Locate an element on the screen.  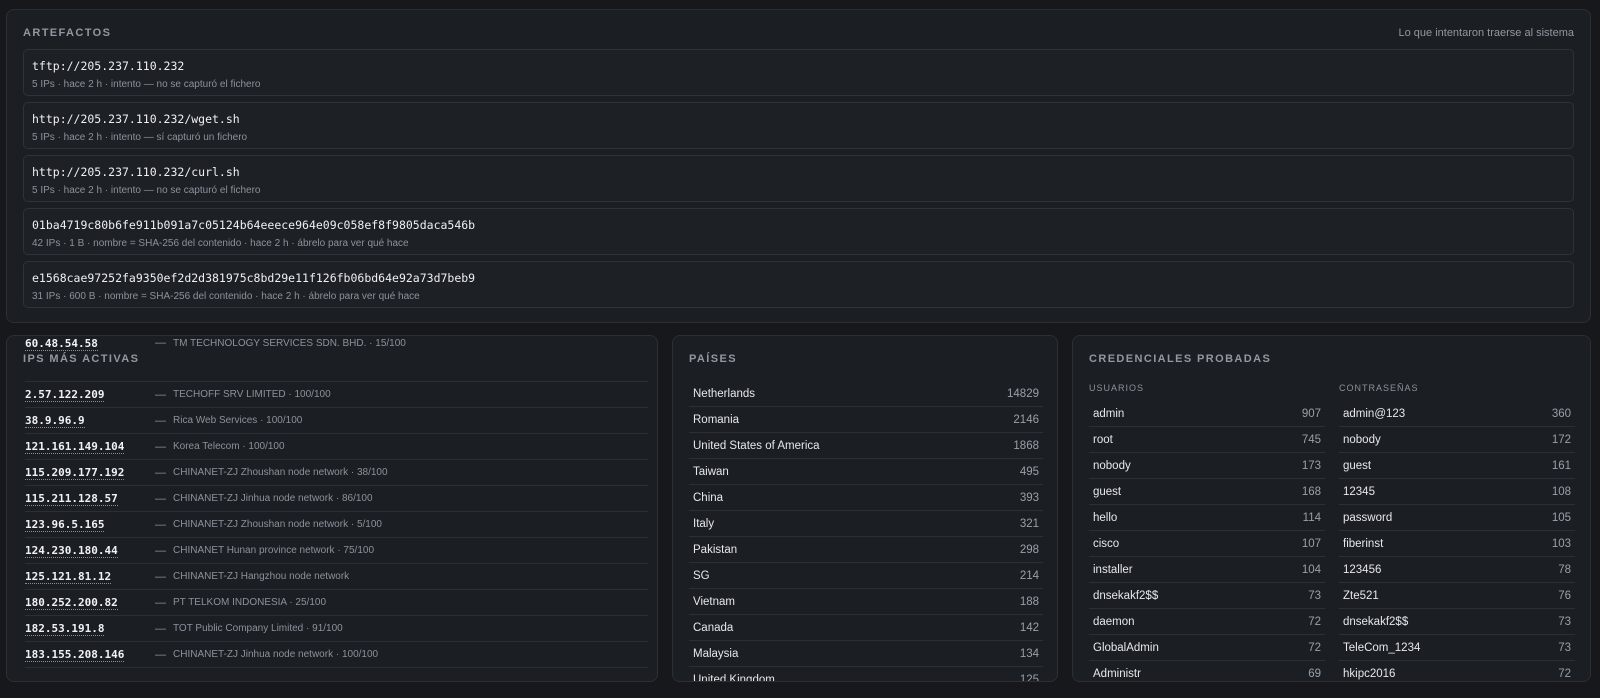
country-row: China 393 is located at coordinates (866, 498).